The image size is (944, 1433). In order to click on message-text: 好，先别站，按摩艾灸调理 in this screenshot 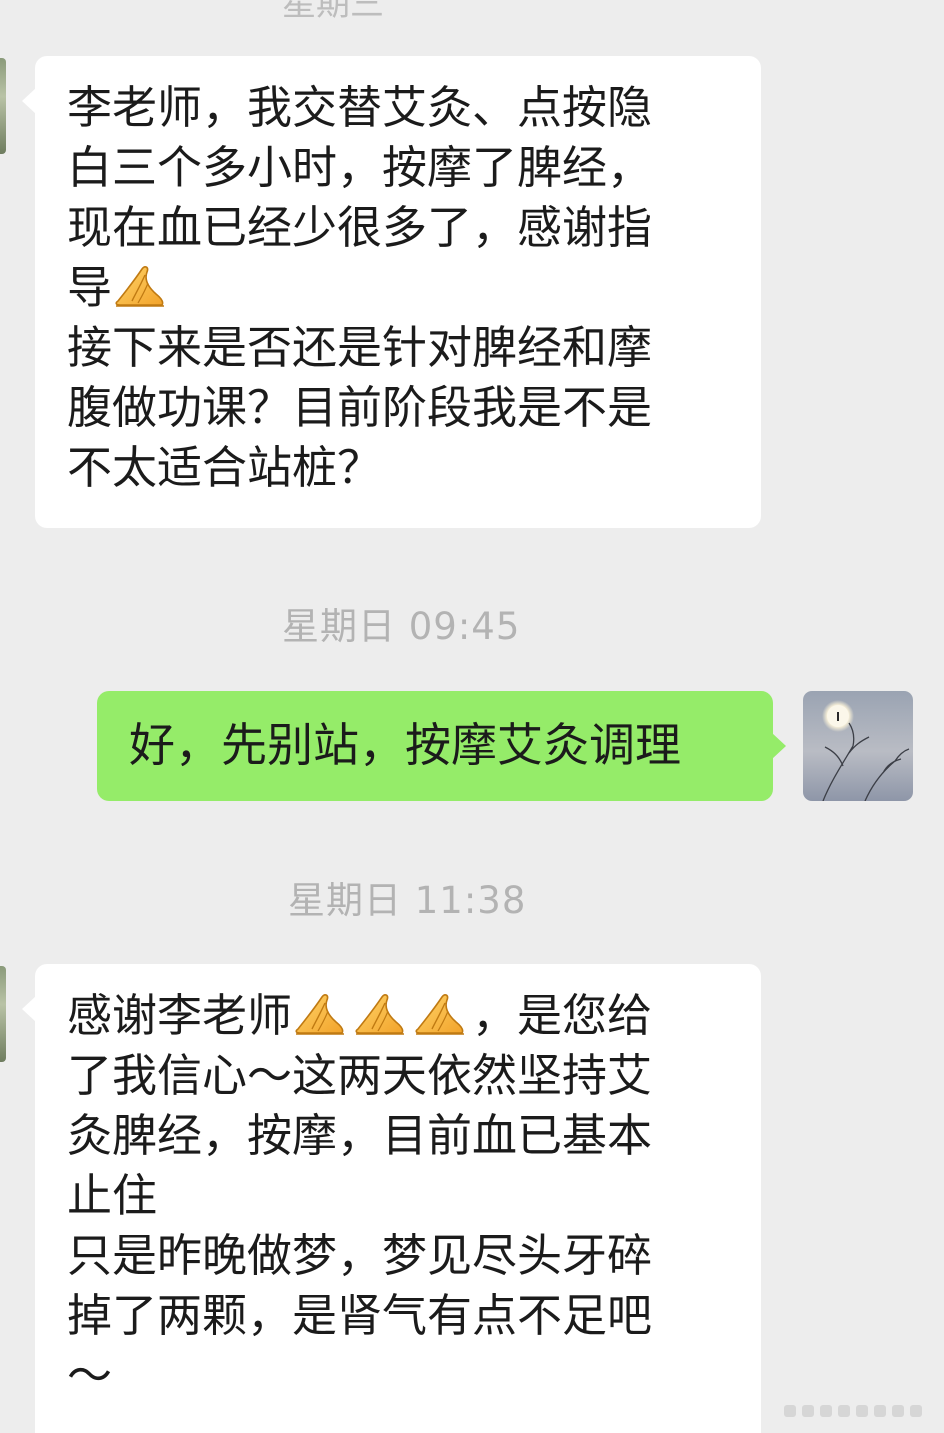, I will do `click(405, 745)`.